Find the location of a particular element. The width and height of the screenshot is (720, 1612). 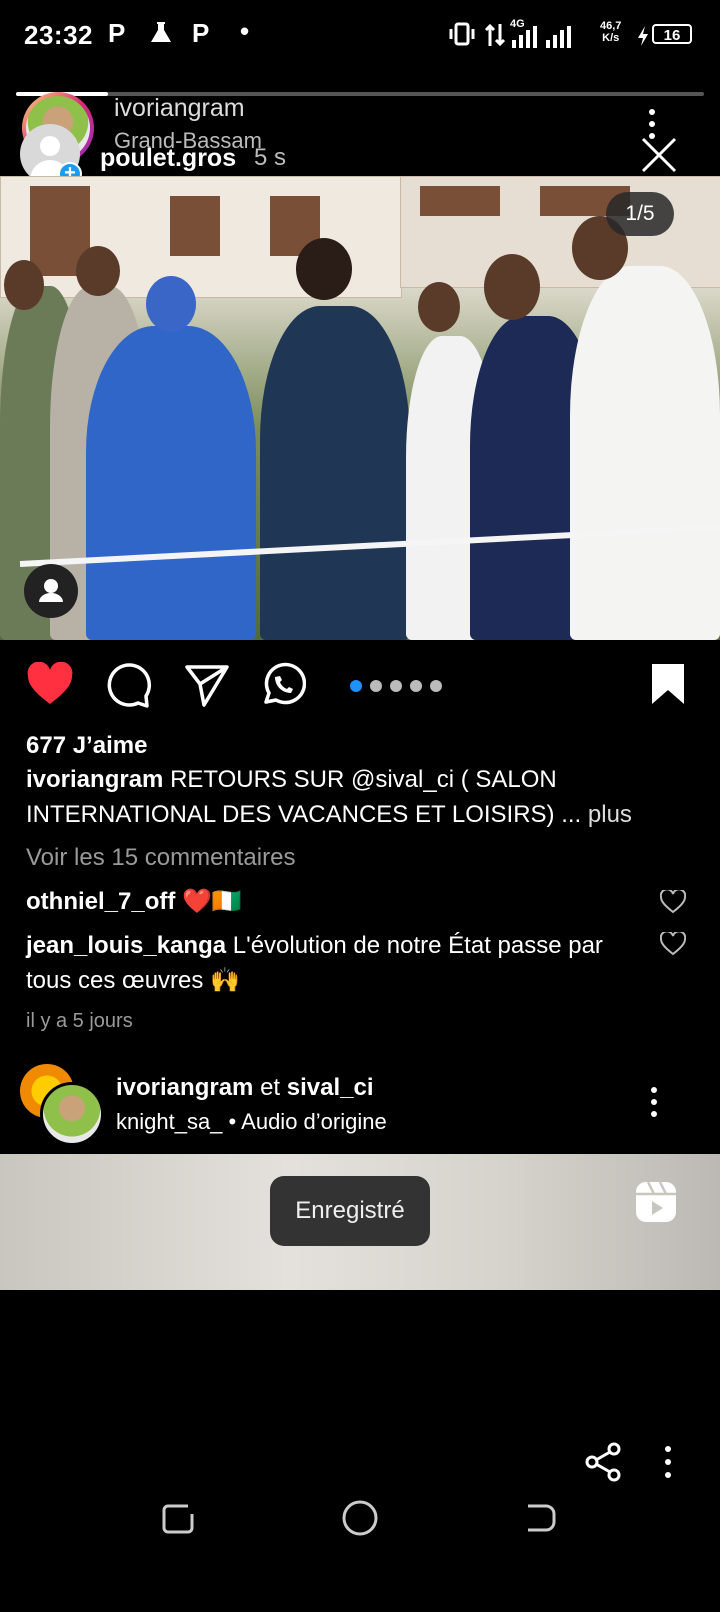

home-icon is located at coordinates (360, 1518).